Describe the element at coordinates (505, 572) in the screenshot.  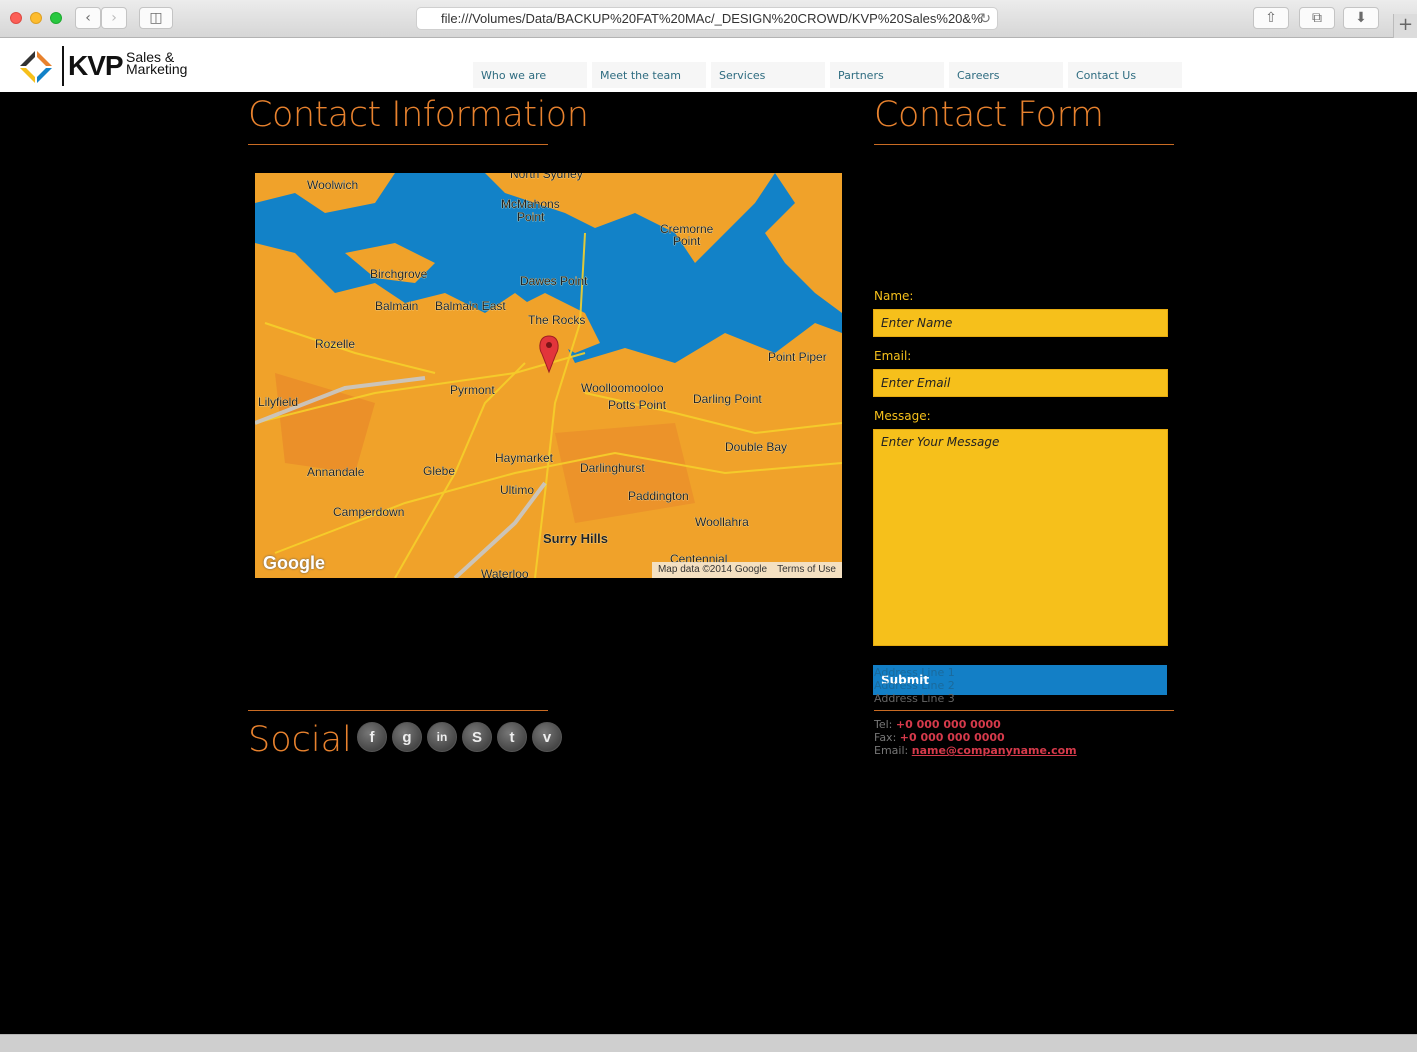
I see `svg-text: Waterloo` at that location.